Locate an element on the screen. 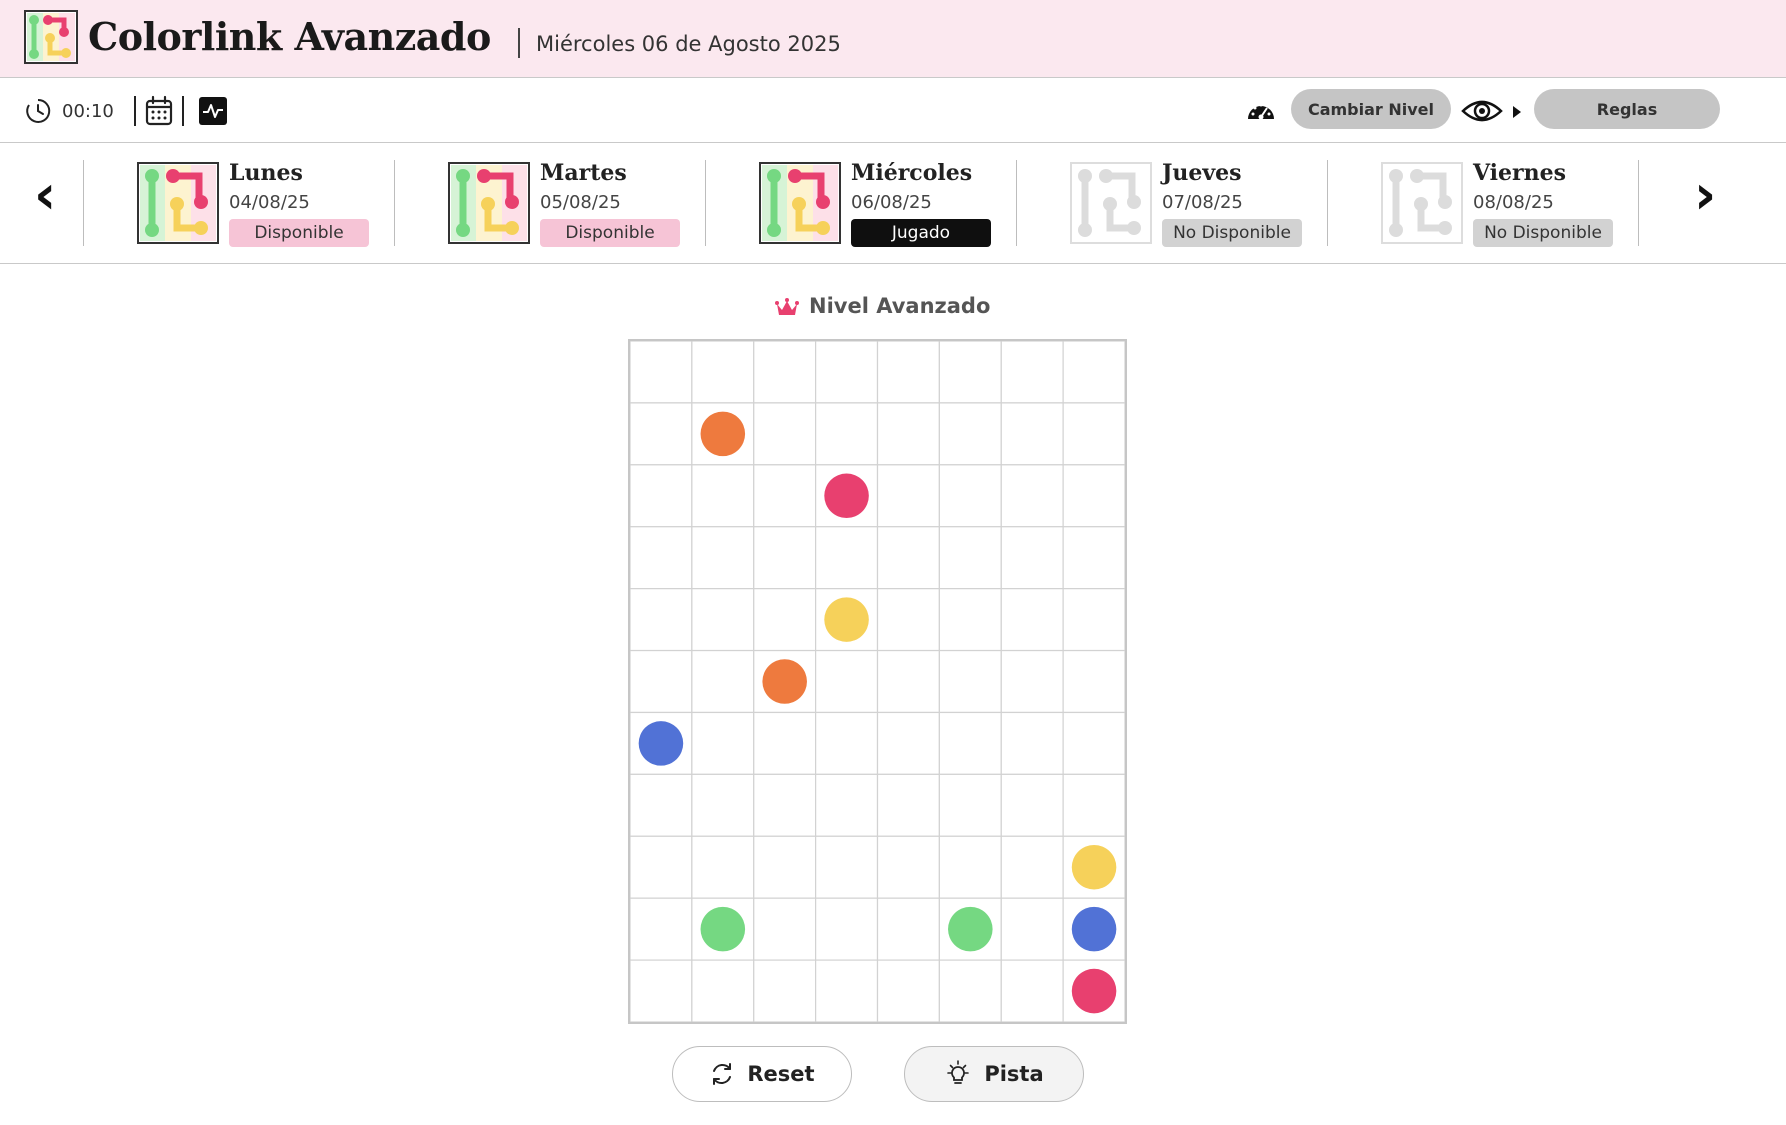  eye-icon is located at coordinates (1482, 111).